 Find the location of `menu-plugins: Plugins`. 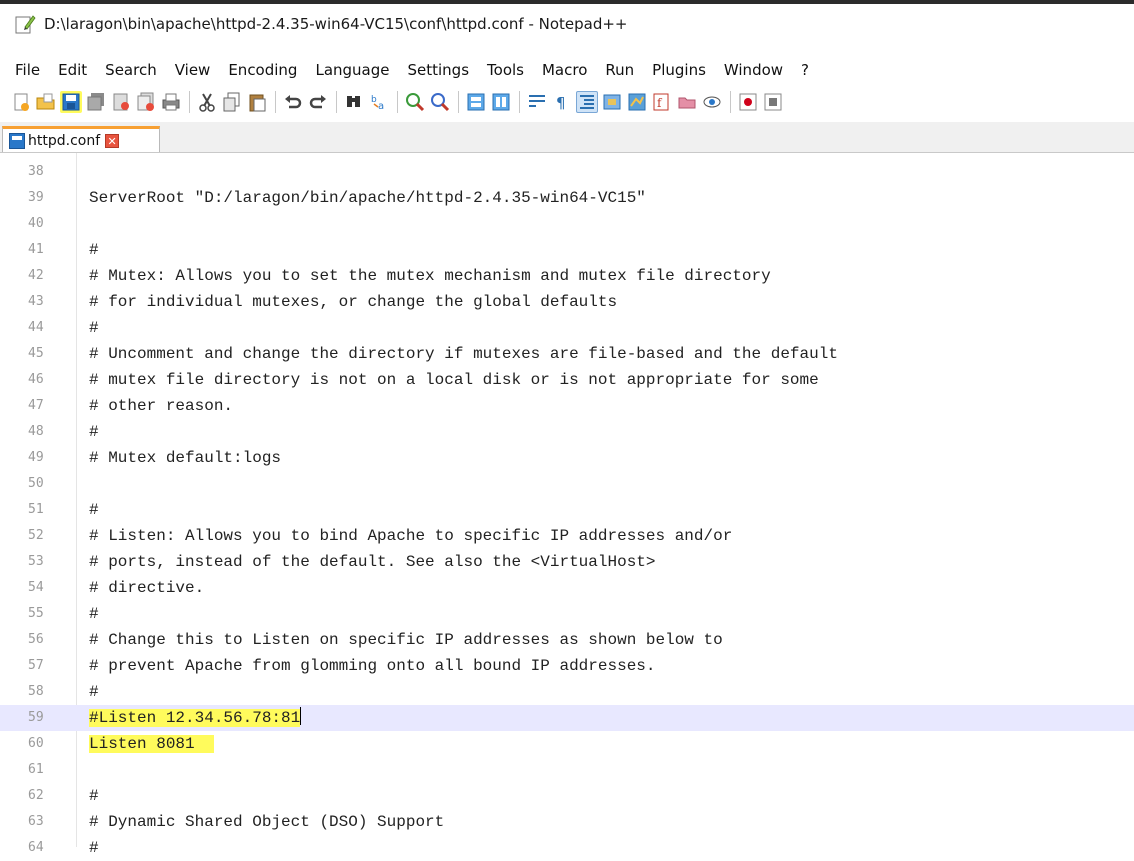

menu-plugins: Plugins is located at coordinates (679, 70).